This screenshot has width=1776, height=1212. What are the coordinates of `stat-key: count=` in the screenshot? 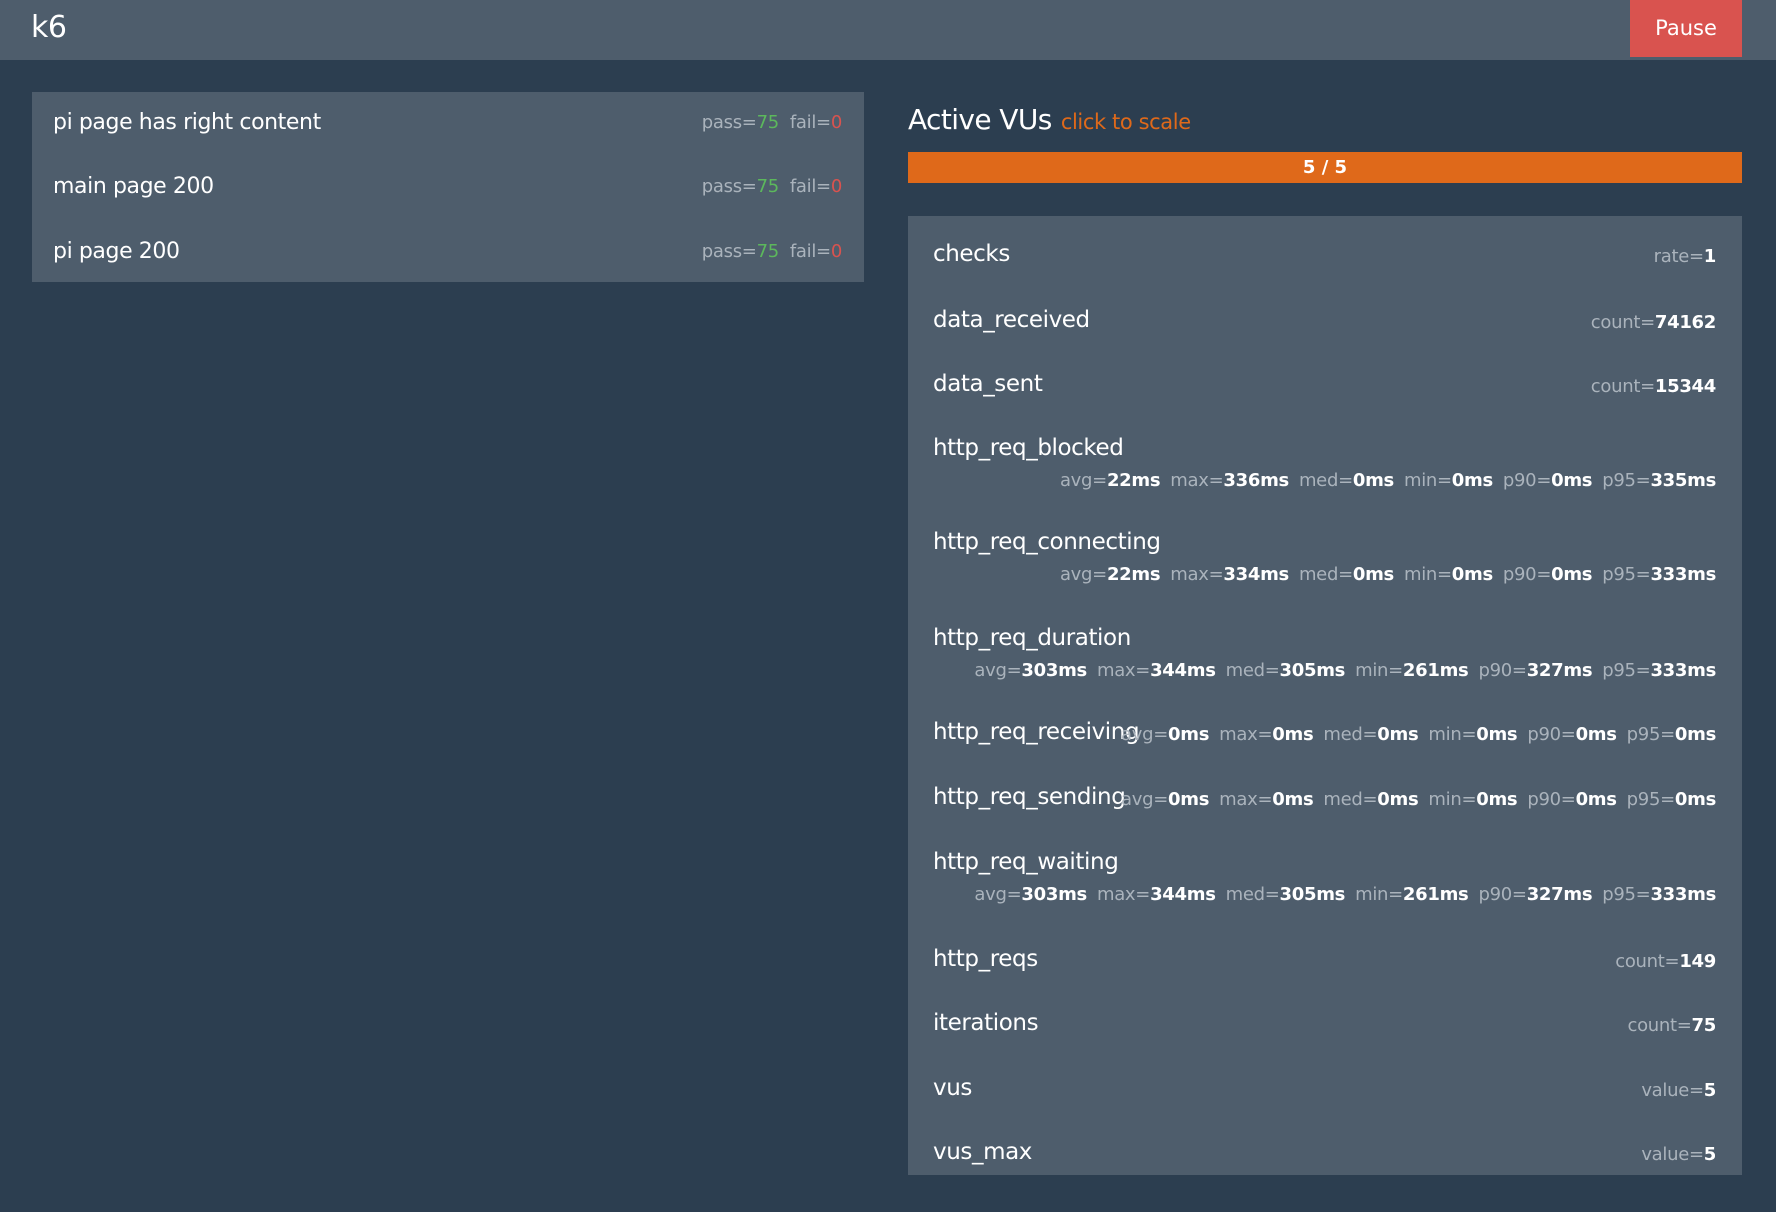 It's located at (1622, 322).